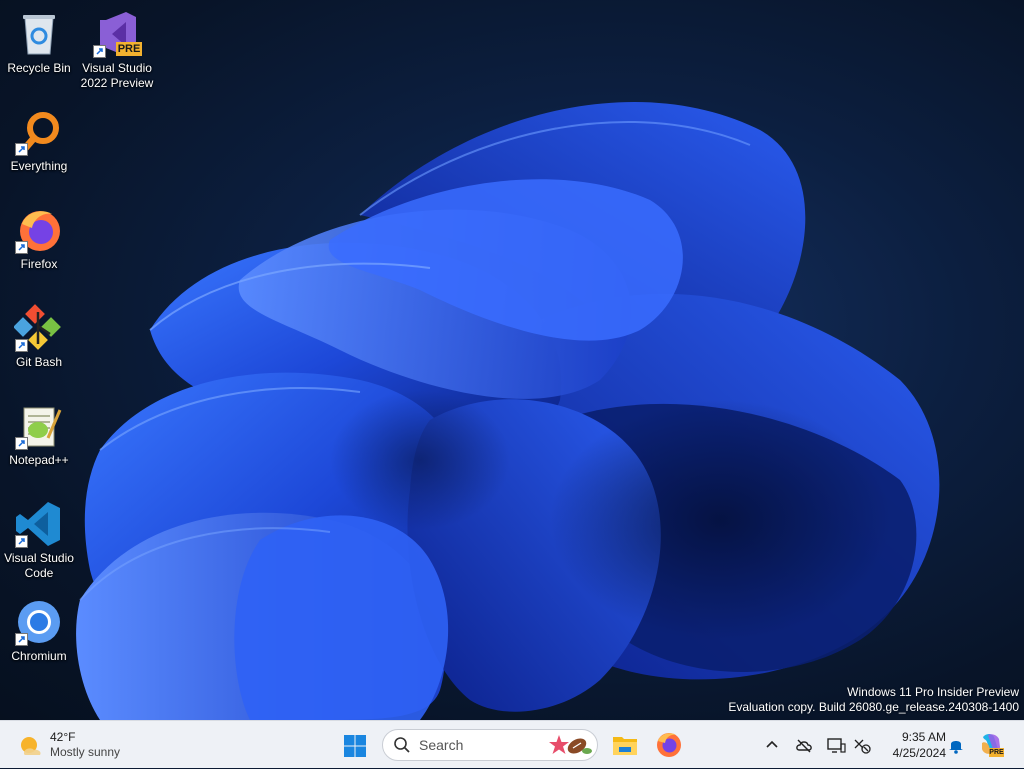 This screenshot has width=1024, height=769. Describe the element at coordinates (804, 745) in the screenshot. I see `onedrive-offline-icon` at that location.